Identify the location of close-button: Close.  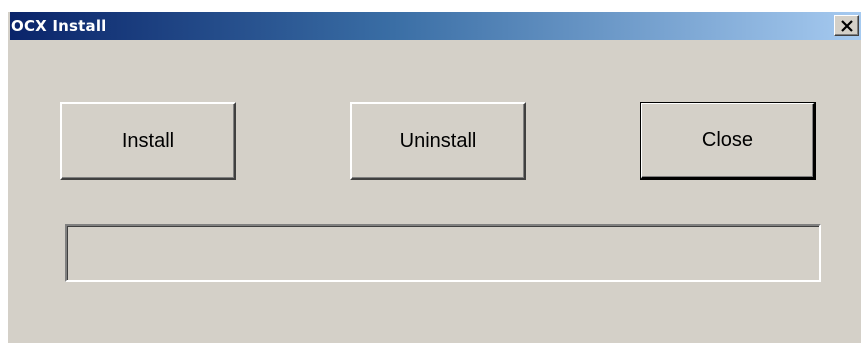
(728, 141).